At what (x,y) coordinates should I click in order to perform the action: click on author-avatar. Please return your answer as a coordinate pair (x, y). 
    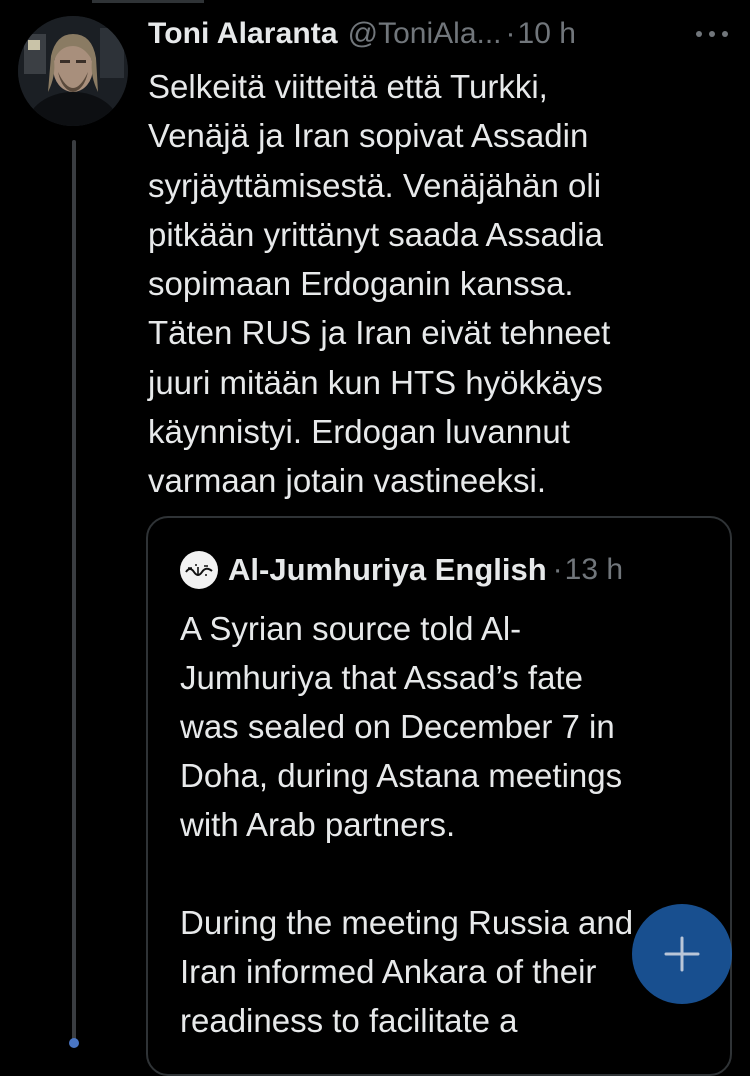
    Looking at the image, I should click on (73, 71).